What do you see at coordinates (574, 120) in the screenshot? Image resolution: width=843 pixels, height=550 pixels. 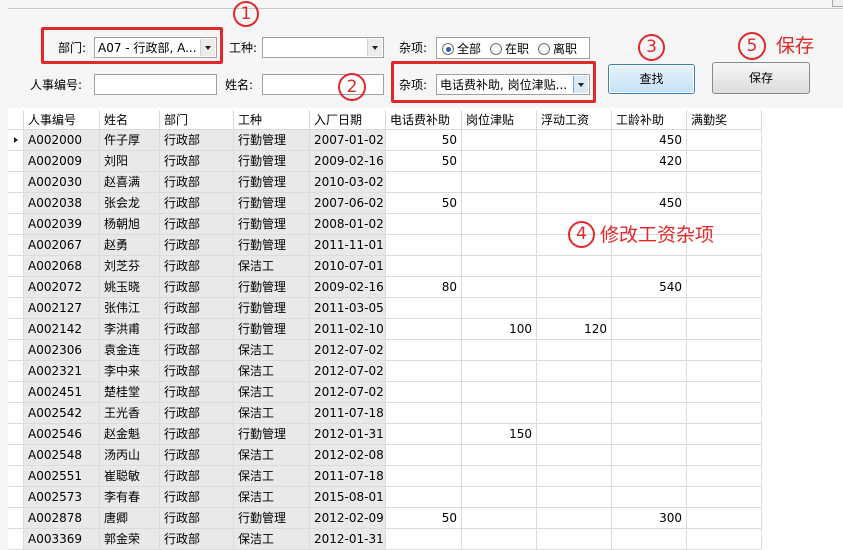 I see `col-header-floating-wage: 浮动工资` at bounding box center [574, 120].